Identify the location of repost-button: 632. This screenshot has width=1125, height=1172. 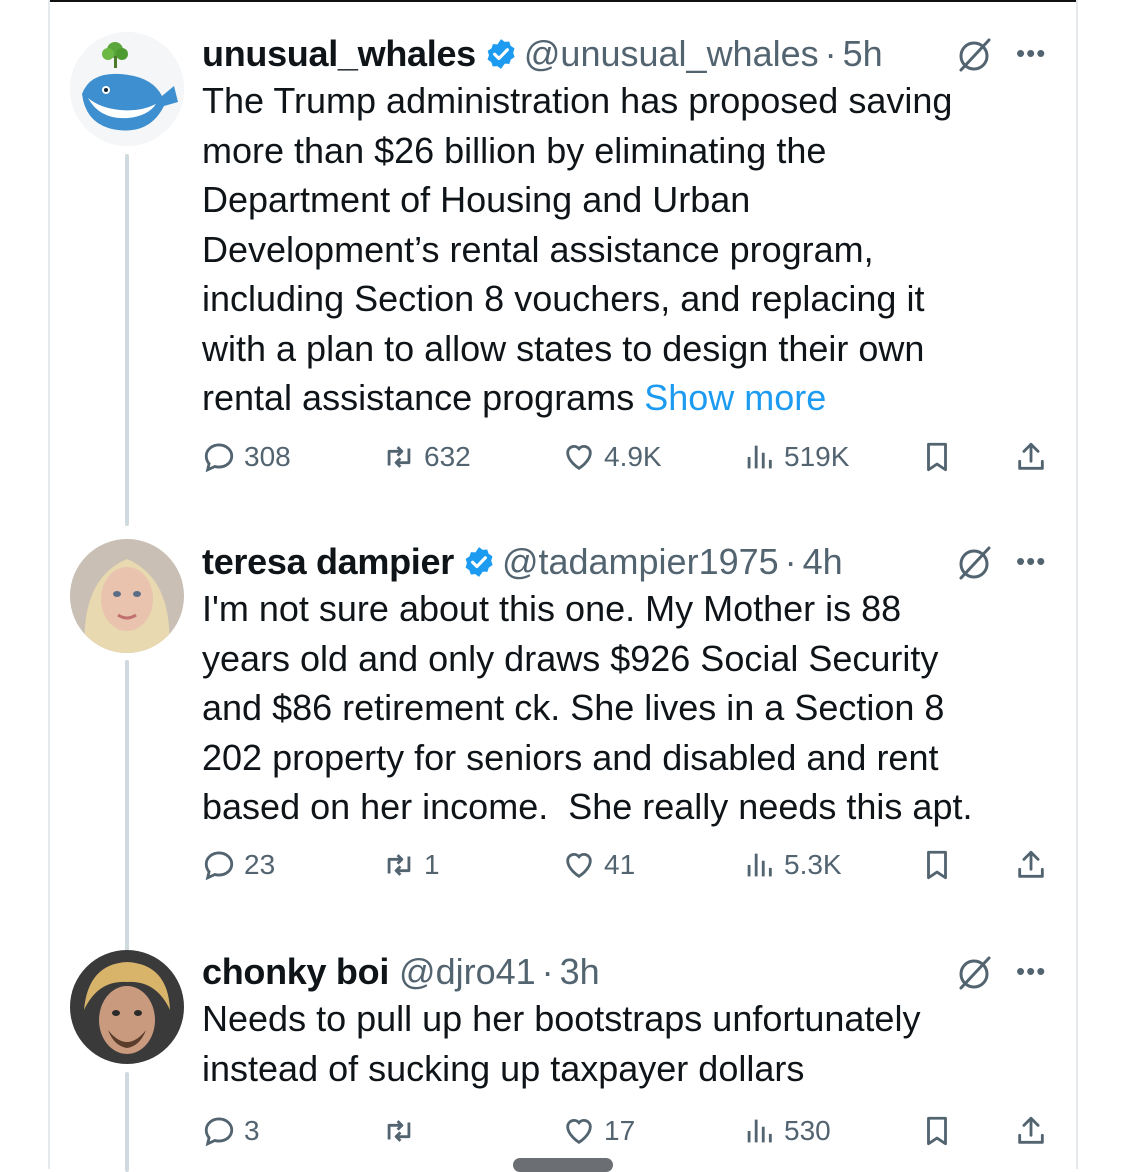
(426, 457).